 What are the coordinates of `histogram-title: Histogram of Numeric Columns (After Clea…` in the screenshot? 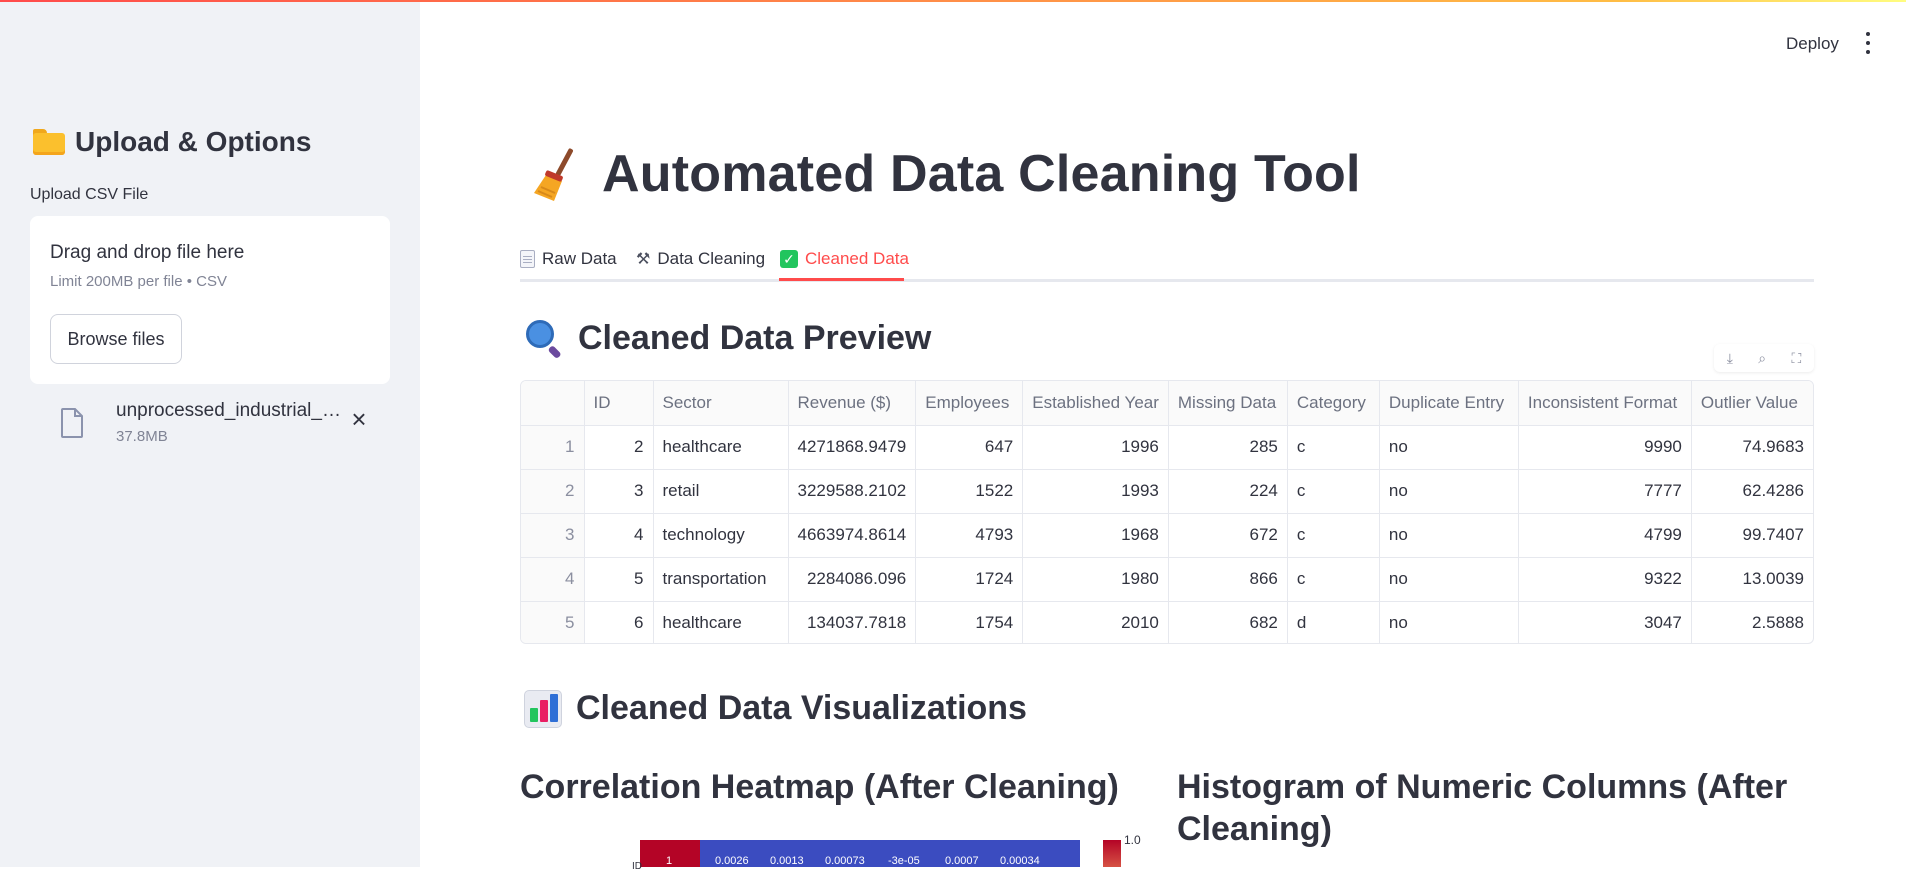 It's located at (1482, 808).